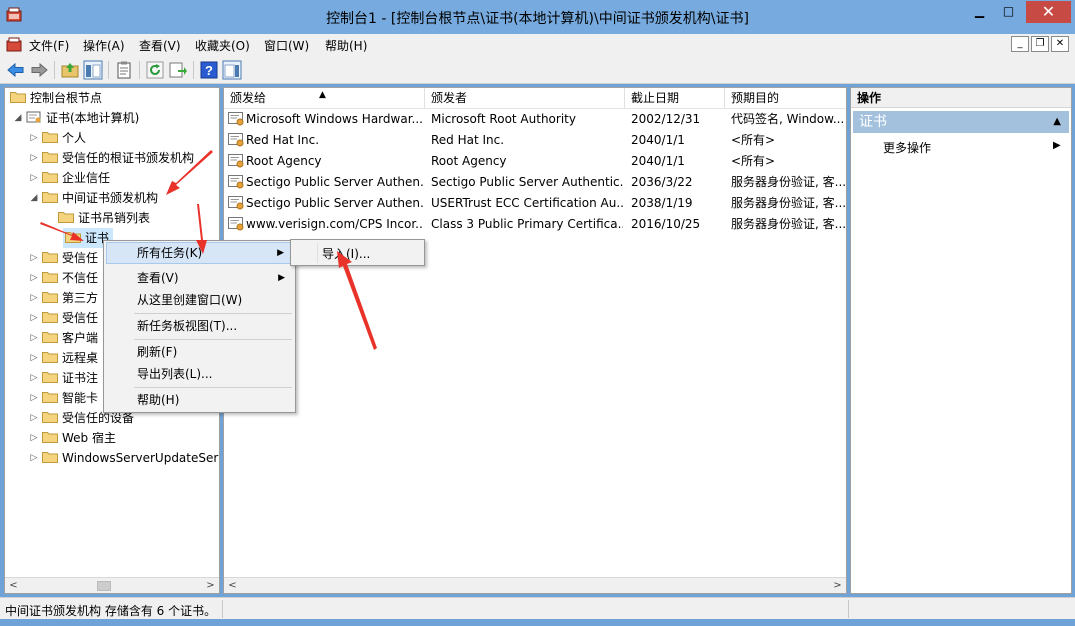 This screenshot has height=626, width=1075. What do you see at coordinates (158, 278) in the screenshot?
I see `menu-item-label: 查看(V)` at bounding box center [158, 278].